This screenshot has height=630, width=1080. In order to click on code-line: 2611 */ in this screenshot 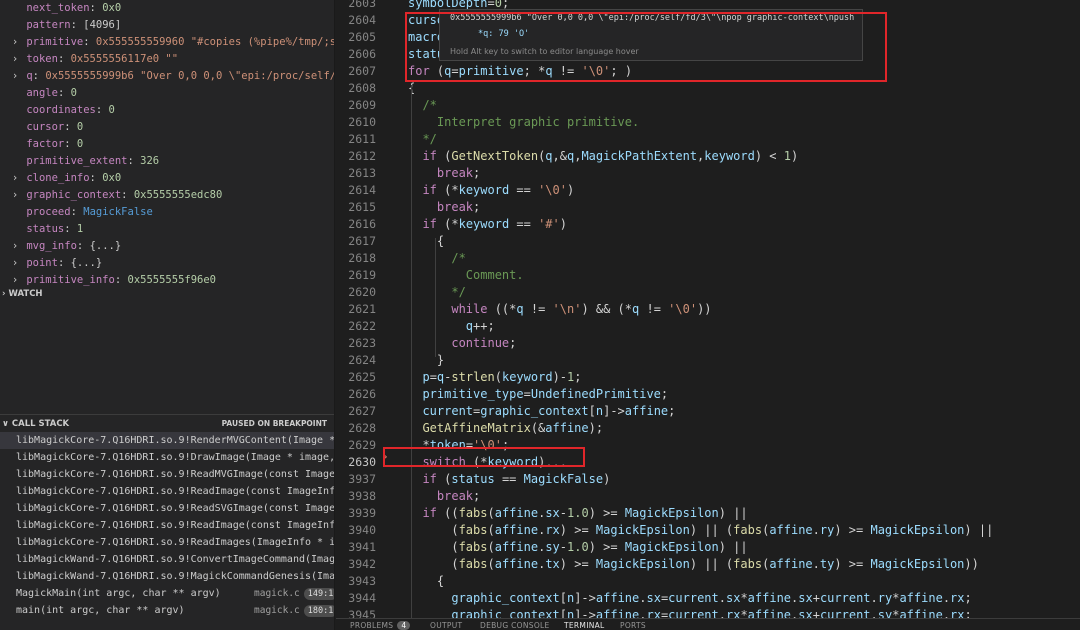, I will do `click(708, 139)`.